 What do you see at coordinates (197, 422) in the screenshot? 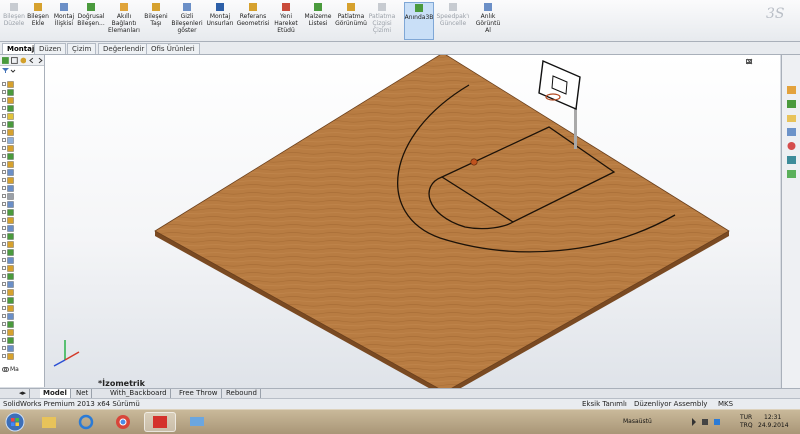
I see `taskbar-app` at bounding box center [197, 422].